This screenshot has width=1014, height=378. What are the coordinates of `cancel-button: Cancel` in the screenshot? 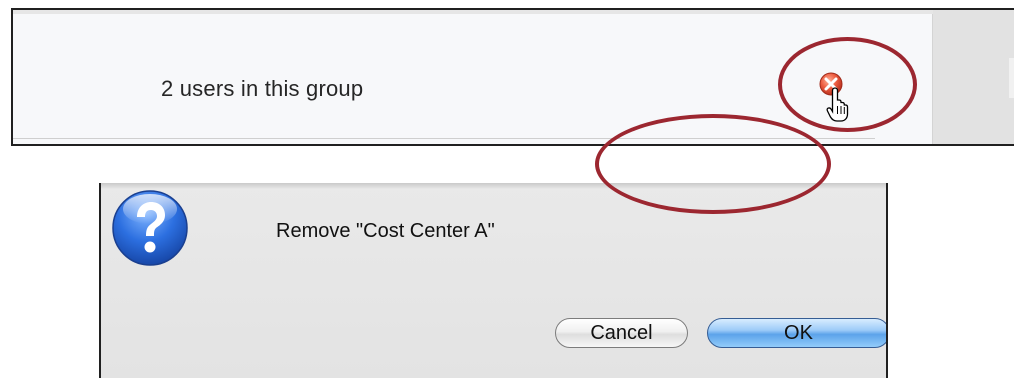 It's located at (621, 333).